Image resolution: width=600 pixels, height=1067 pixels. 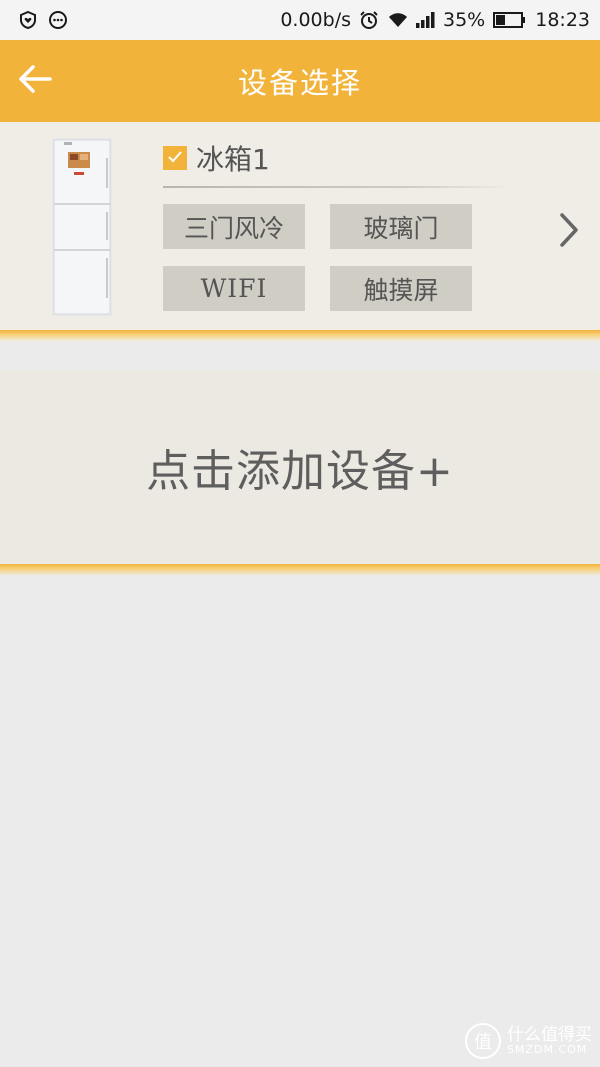 I want to click on device-name: 冰箱1, so click(x=233, y=159).